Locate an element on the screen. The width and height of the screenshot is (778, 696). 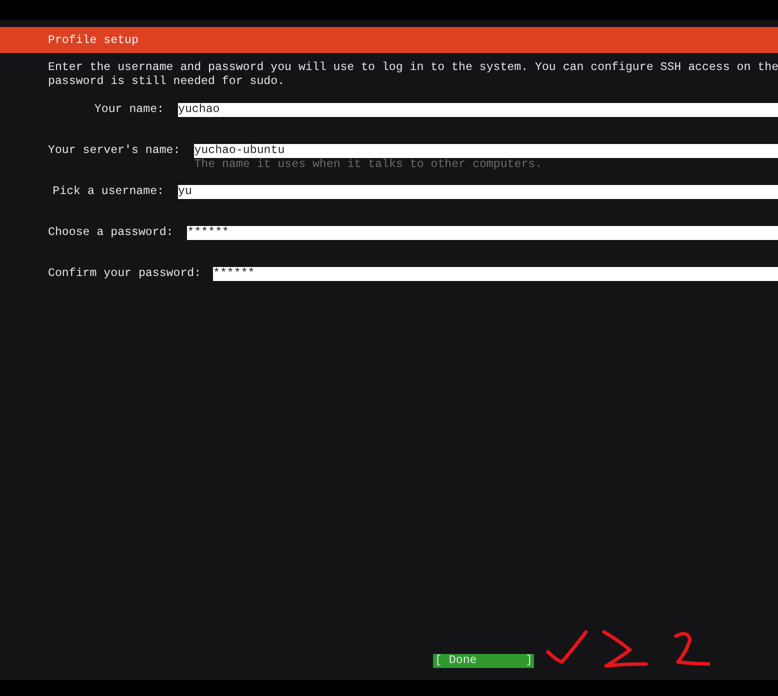
field-label: Your name: is located at coordinates (128, 110).